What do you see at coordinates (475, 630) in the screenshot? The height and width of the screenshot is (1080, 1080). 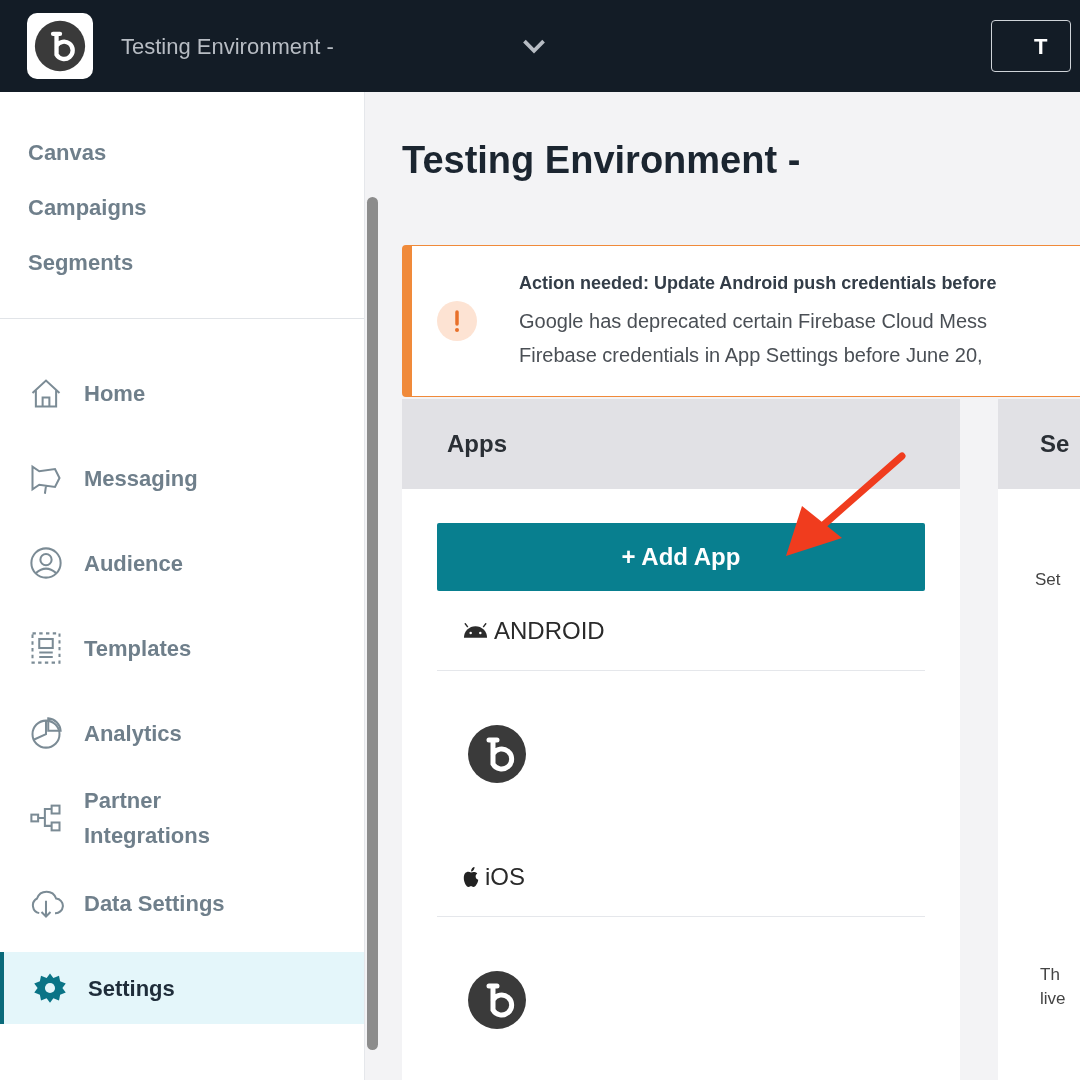 I see `android-icon` at bounding box center [475, 630].